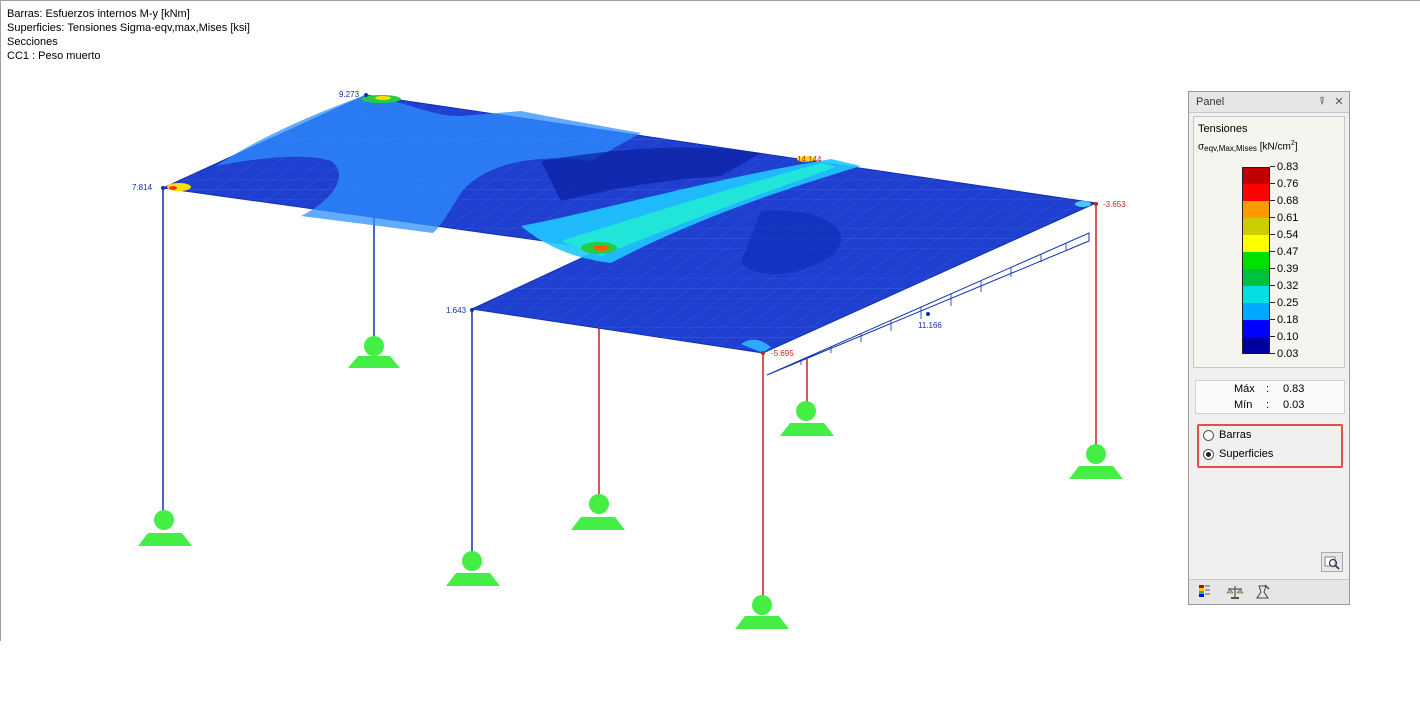  Describe the element at coordinates (1244, 389) in the screenshot. I see `max-label: Máx` at that location.